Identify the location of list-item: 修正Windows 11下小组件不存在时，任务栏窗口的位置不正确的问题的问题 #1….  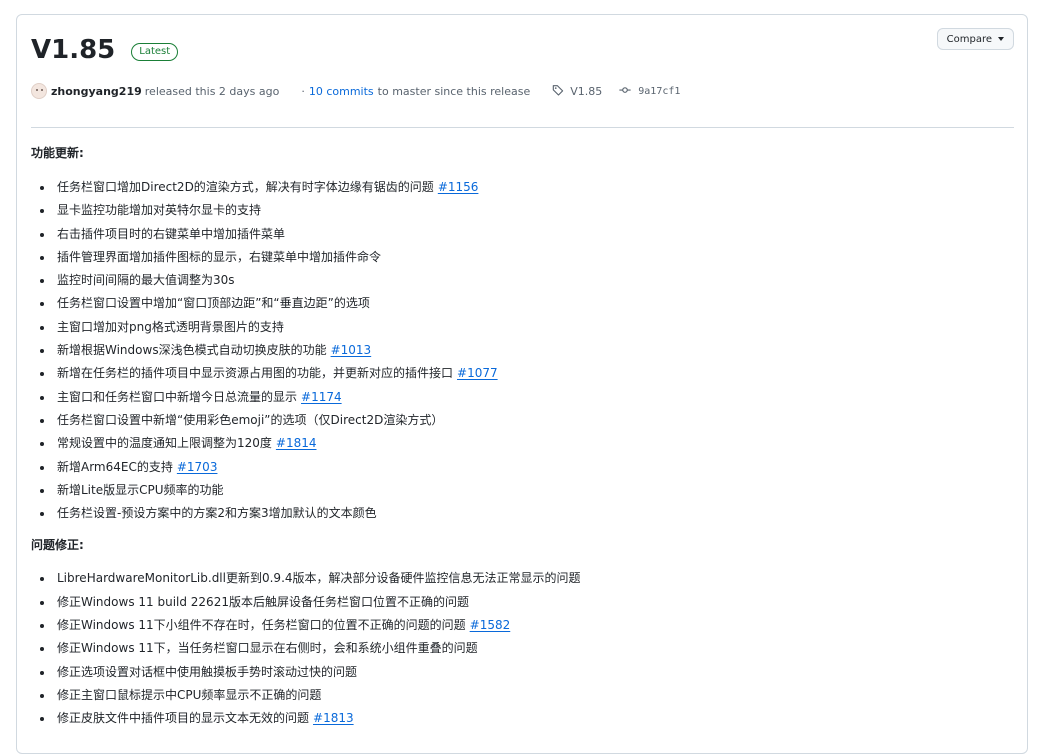
(522, 625).